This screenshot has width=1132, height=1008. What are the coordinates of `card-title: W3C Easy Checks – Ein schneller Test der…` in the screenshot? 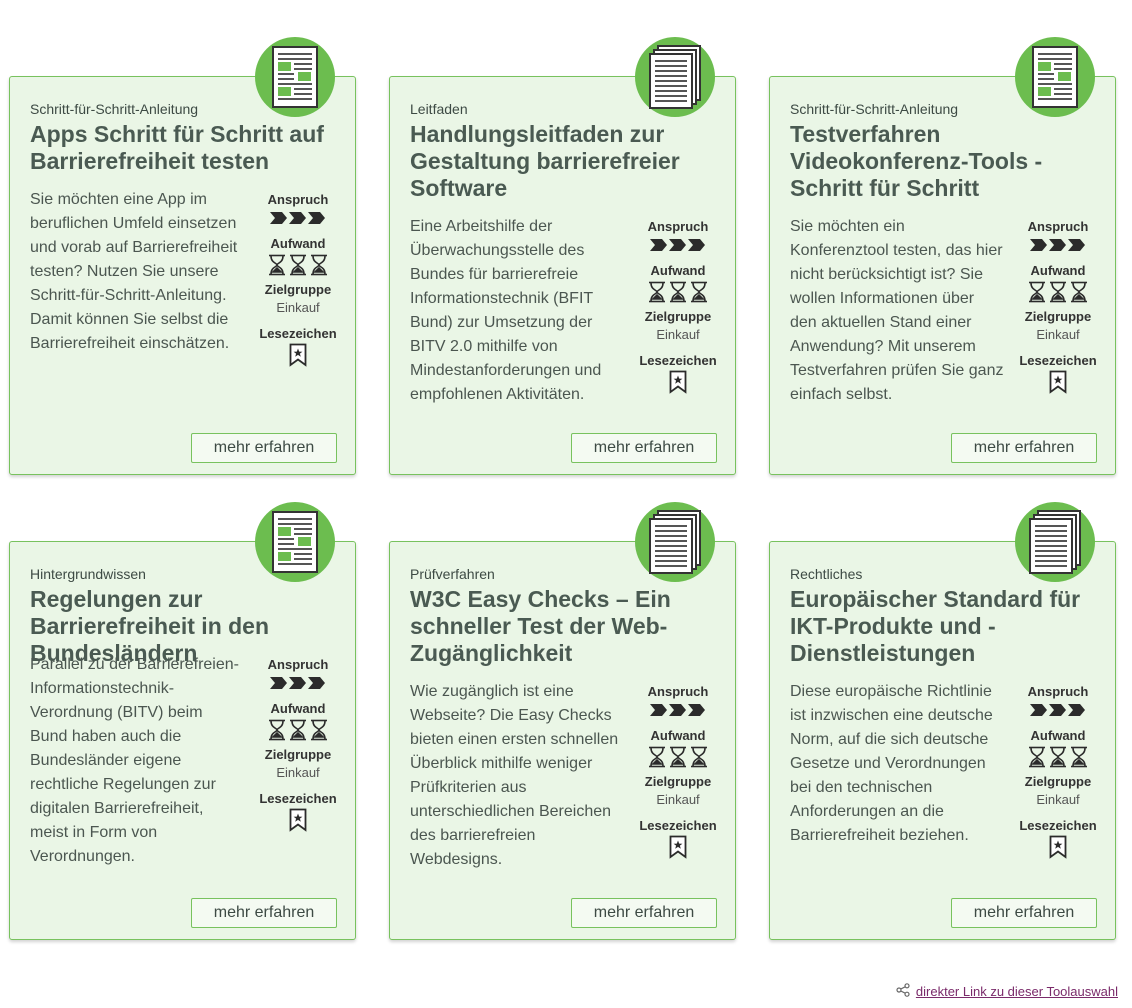 It's located at (560, 626).